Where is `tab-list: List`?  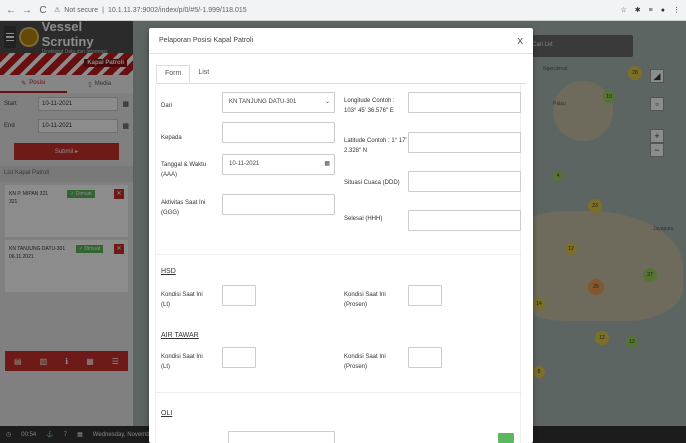
tab-list: List is located at coordinates (203, 74).